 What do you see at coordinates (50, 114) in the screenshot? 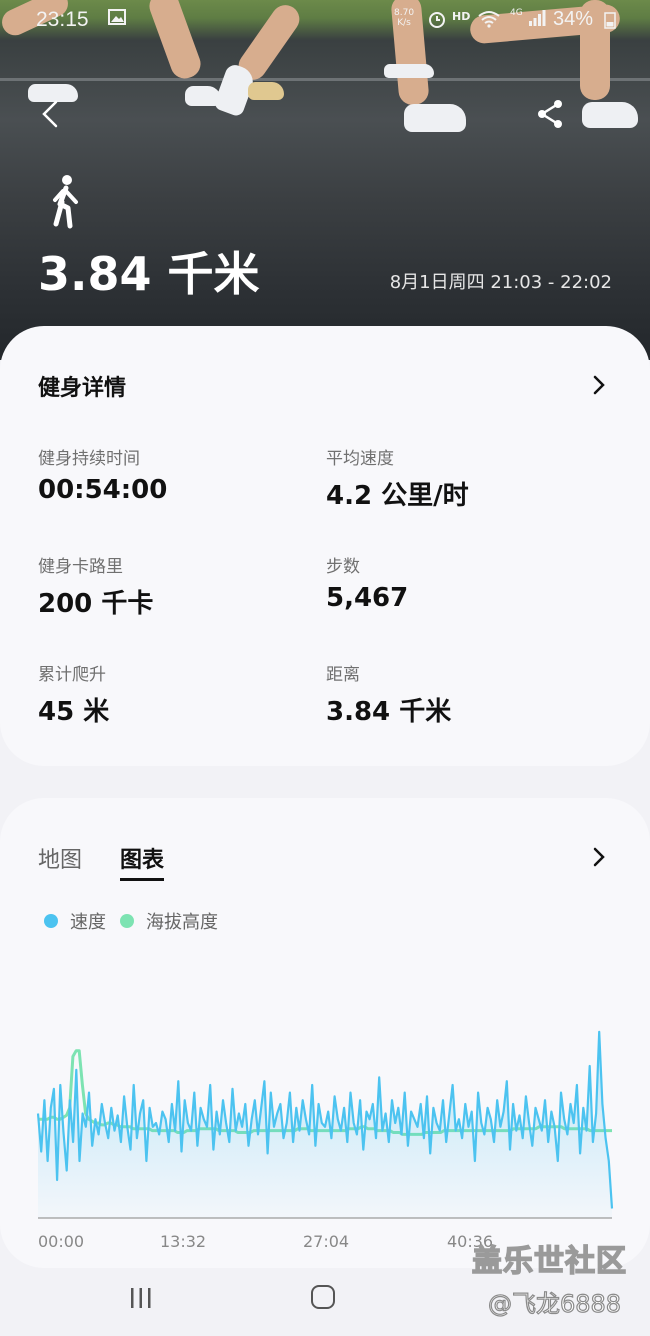
I see `chevron-left-icon` at bounding box center [50, 114].